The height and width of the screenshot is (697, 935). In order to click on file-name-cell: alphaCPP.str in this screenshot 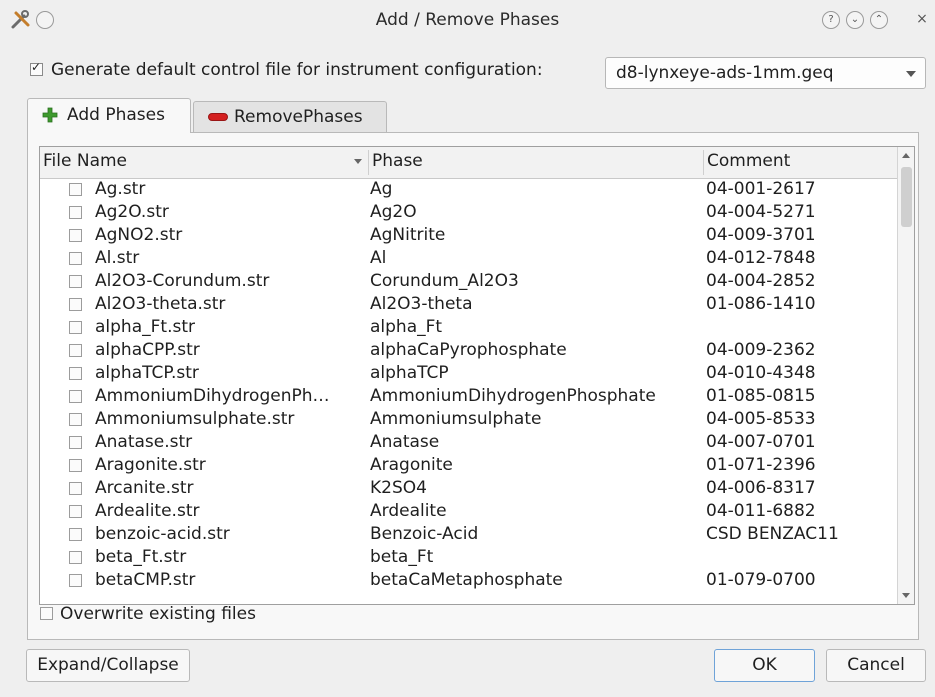, I will do `click(147, 350)`.